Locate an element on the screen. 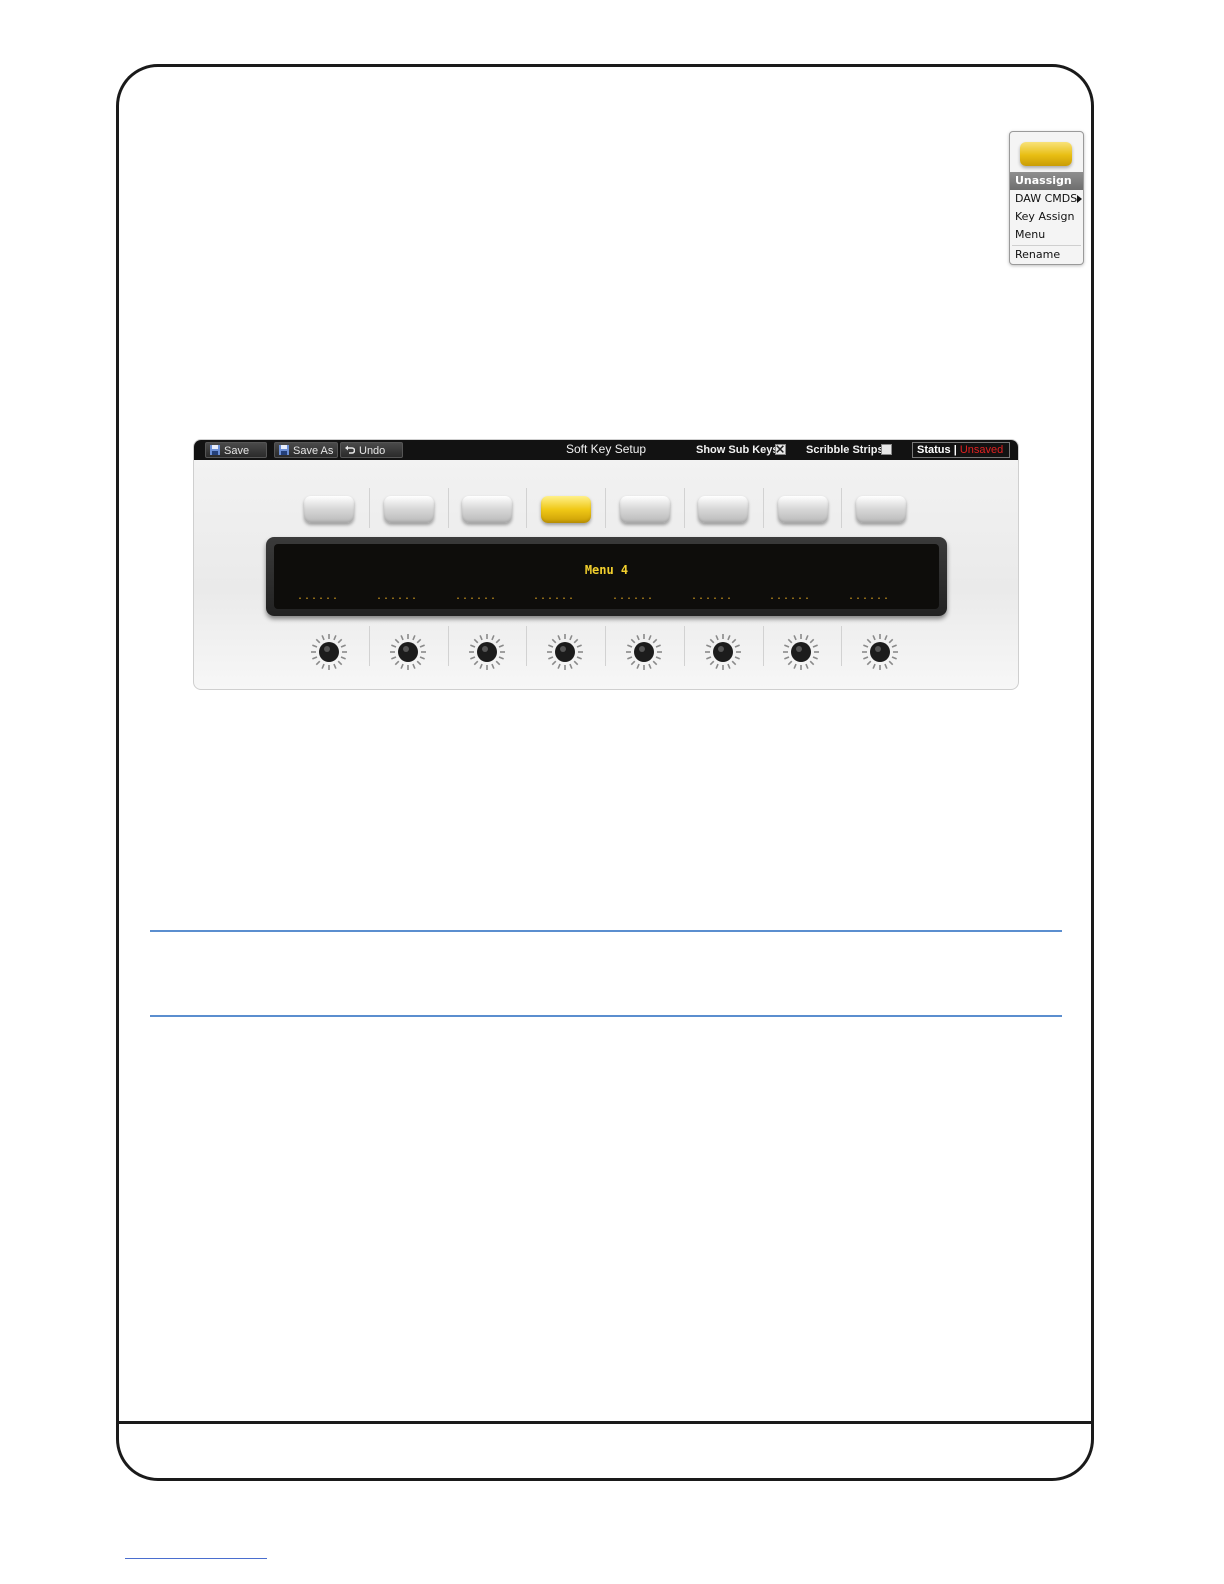 Image resolution: width=1224 pixels, height=1584 pixels. menu-item-rename: Rename is located at coordinates (1046, 255).